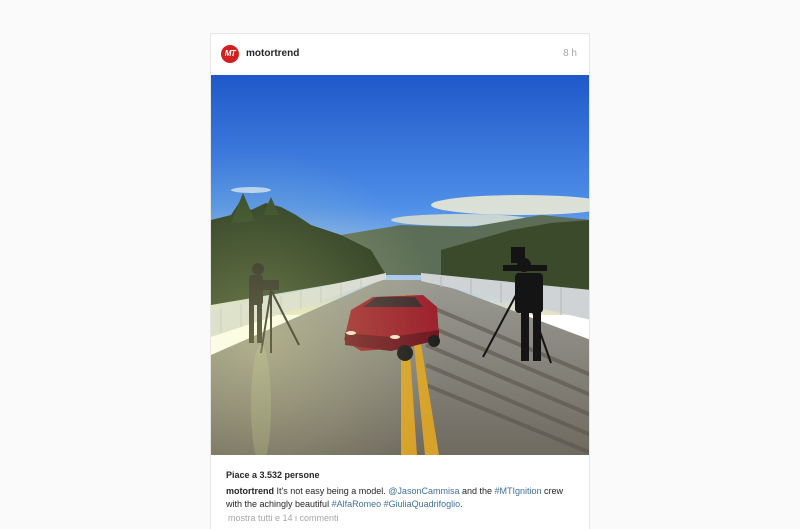  Describe the element at coordinates (422, 504) in the screenshot. I see `hashtag-link: #GiuliaQuadrifoglio` at that location.